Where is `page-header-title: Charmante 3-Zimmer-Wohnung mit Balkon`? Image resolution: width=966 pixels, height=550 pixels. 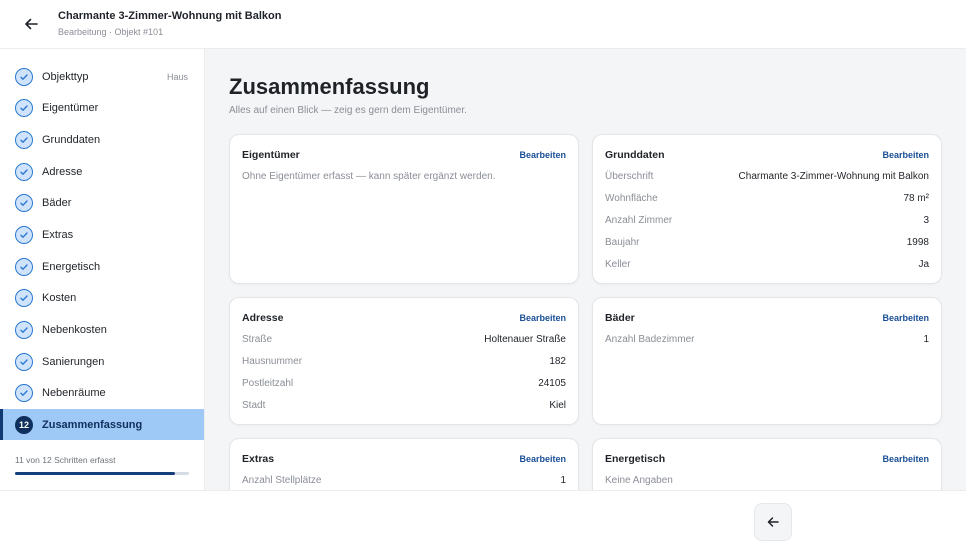
page-header-title: Charmante 3-Zimmer-Wohnung mit Balkon is located at coordinates (170, 16).